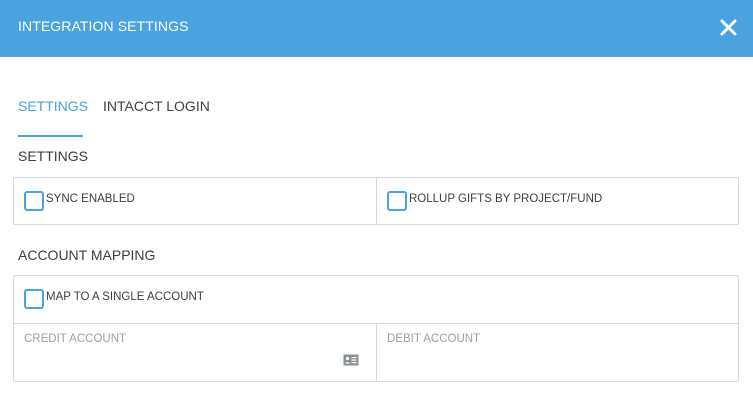 This screenshot has height=399, width=753. I want to click on debit-account-input, so click(557, 361).